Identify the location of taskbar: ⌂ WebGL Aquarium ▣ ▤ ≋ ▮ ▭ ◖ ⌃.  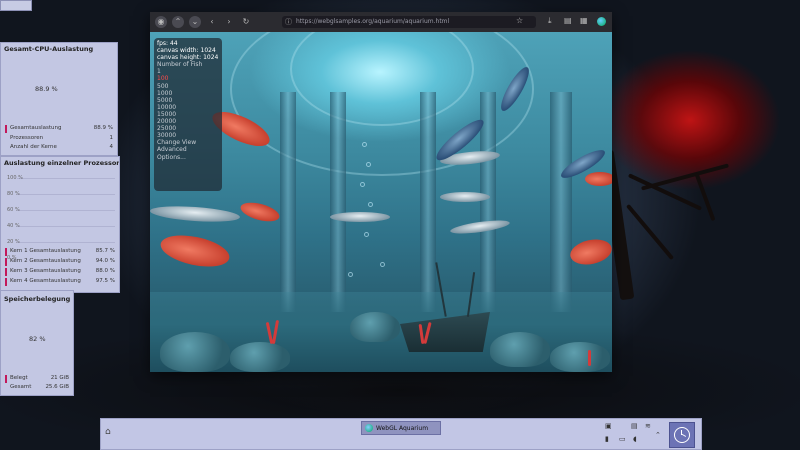
(401, 434).